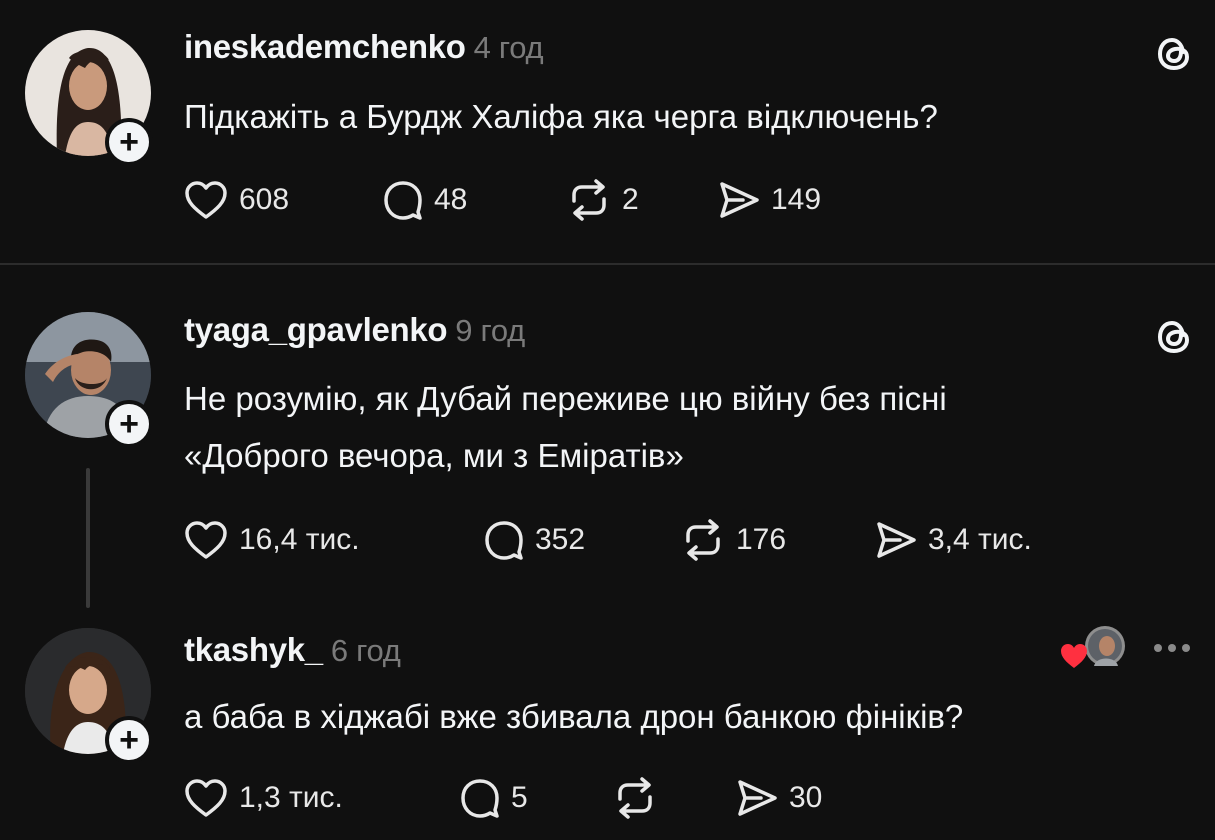 The image size is (1215, 840). What do you see at coordinates (316, 329) in the screenshot?
I see `username: tyaga_gpavlenko` at bounding box center [316, 329].